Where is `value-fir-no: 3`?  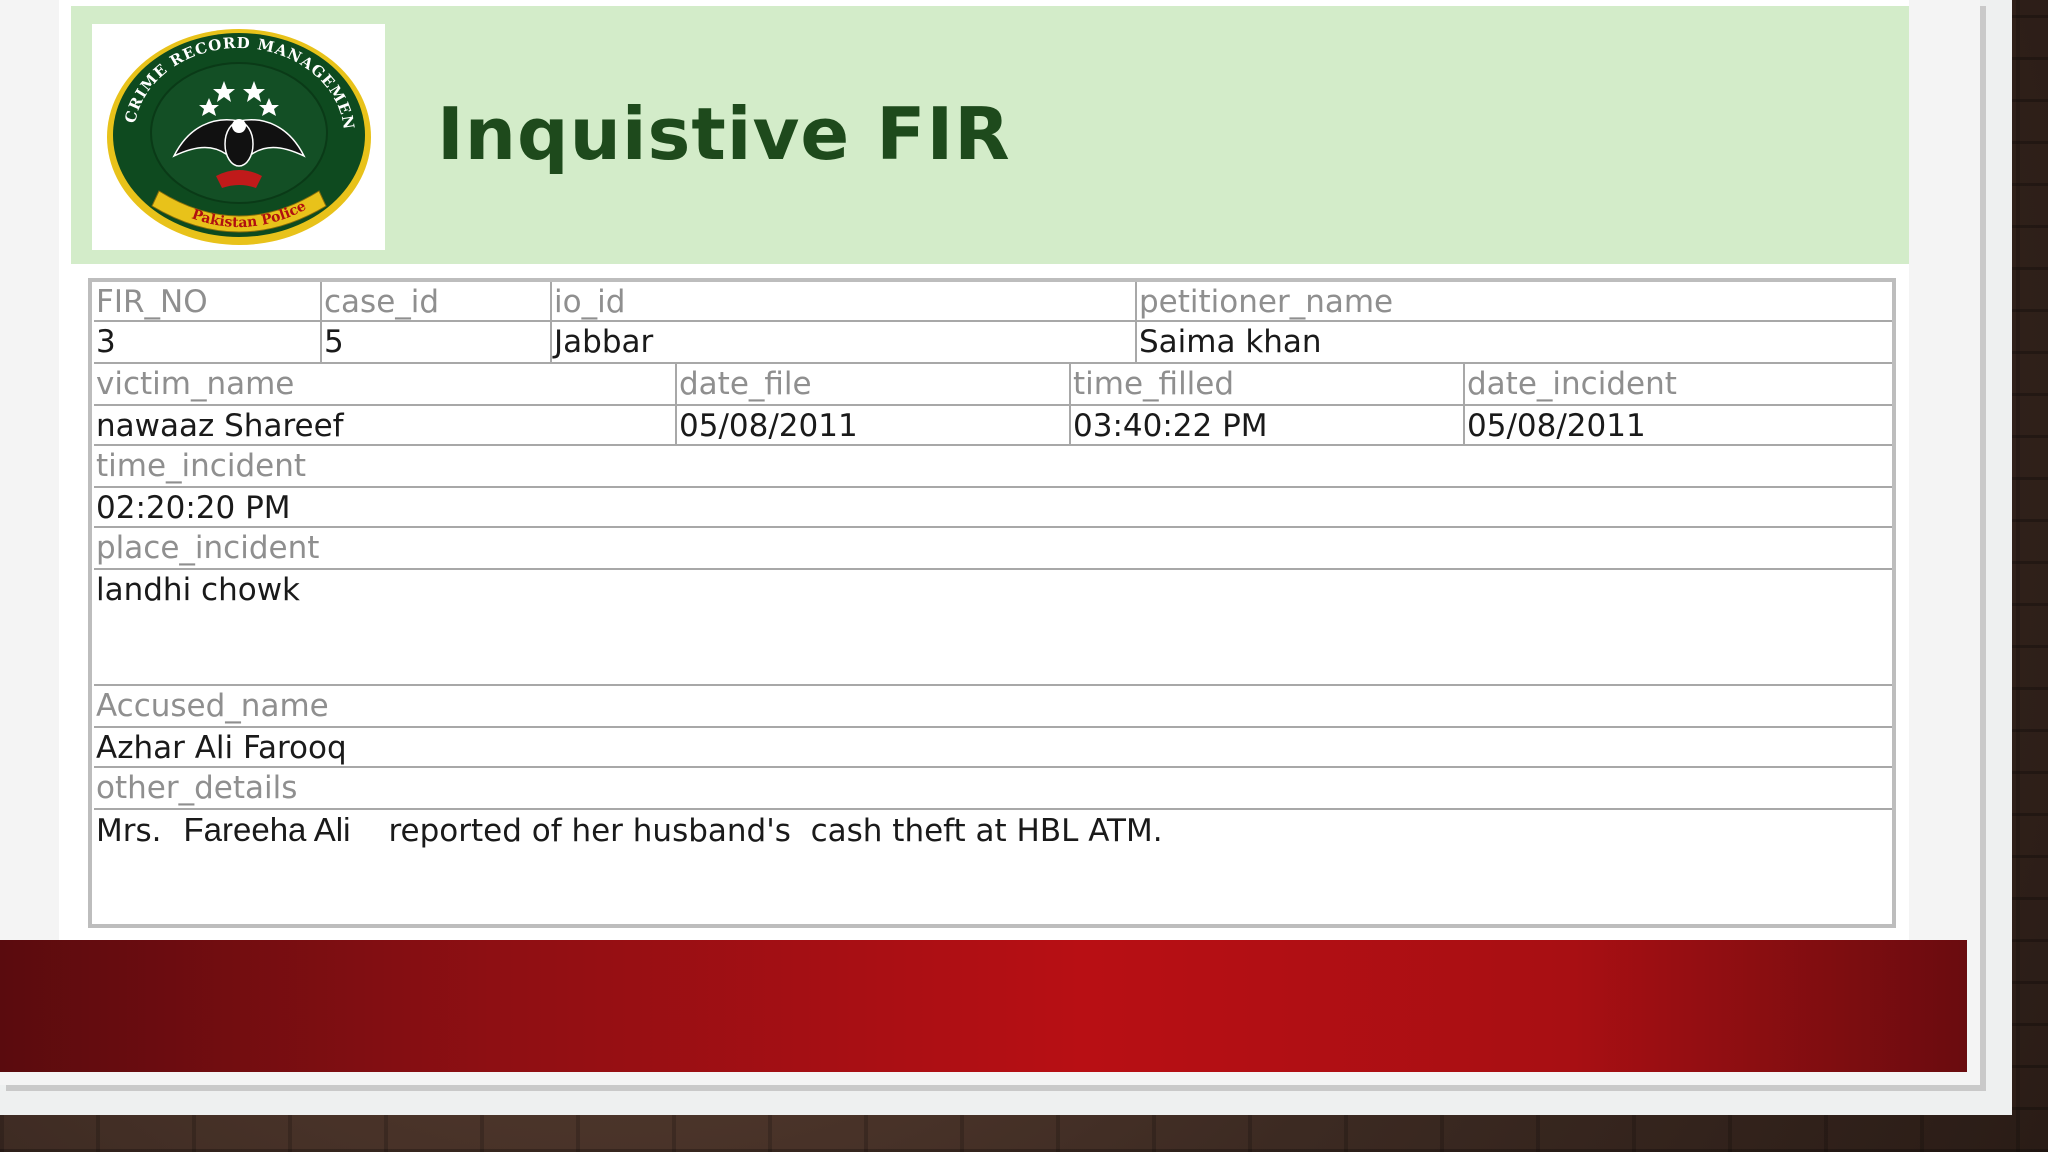
value-fir-no: 3 is located at coordinates (208, 342).